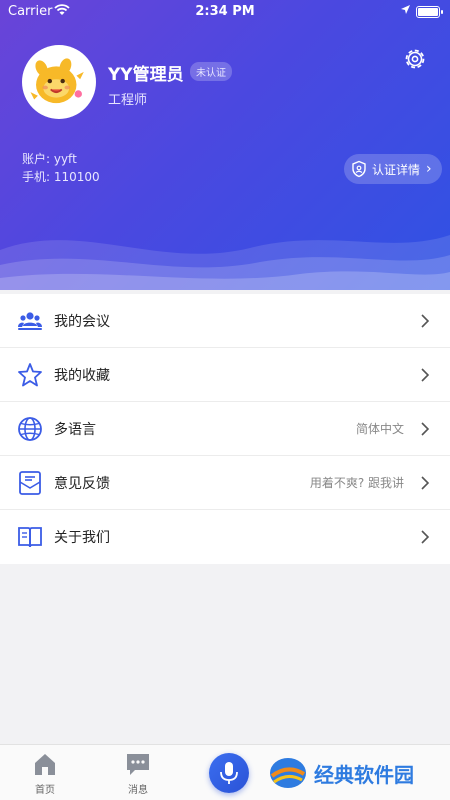 This screenshot has width=450, height=800. Describe the element at coordinates (146, 75) in the screenshot. I see `user-name: YY管理员` at that location.